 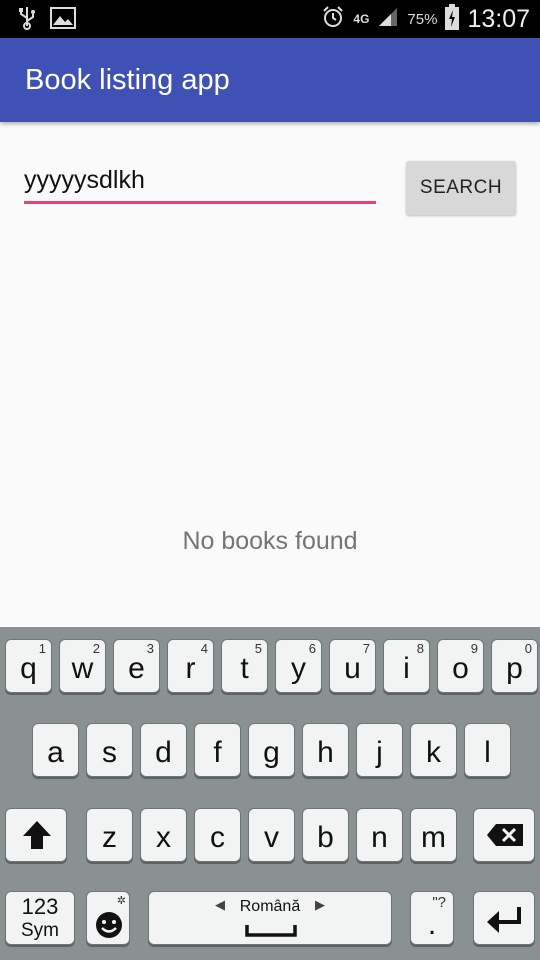 I want to click on punctuation-key: "? ., so click(x=432, y=918).